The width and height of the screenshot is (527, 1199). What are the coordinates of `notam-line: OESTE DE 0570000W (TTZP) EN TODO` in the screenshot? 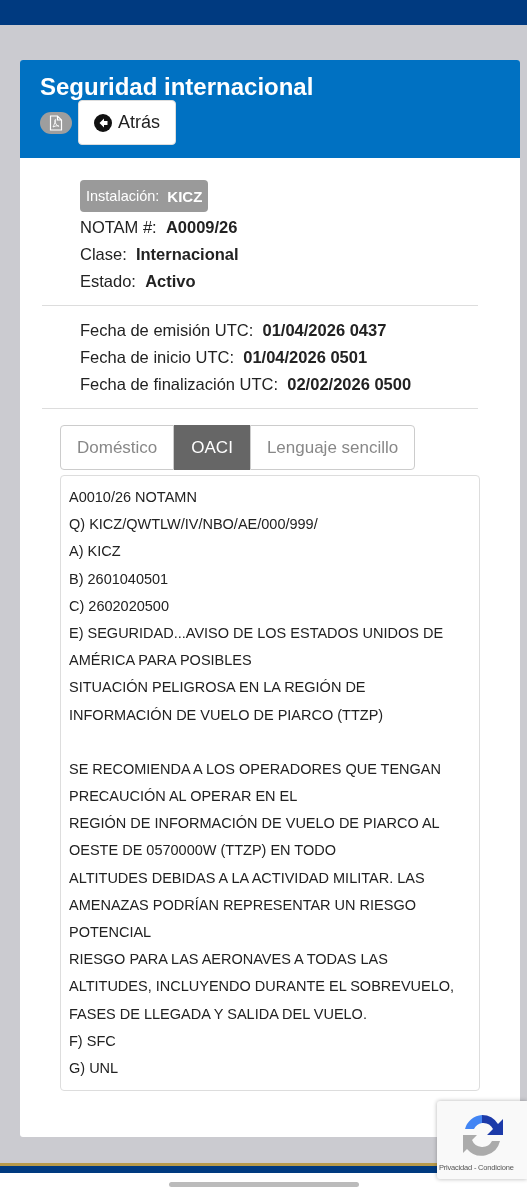 It's located at (203, 851).